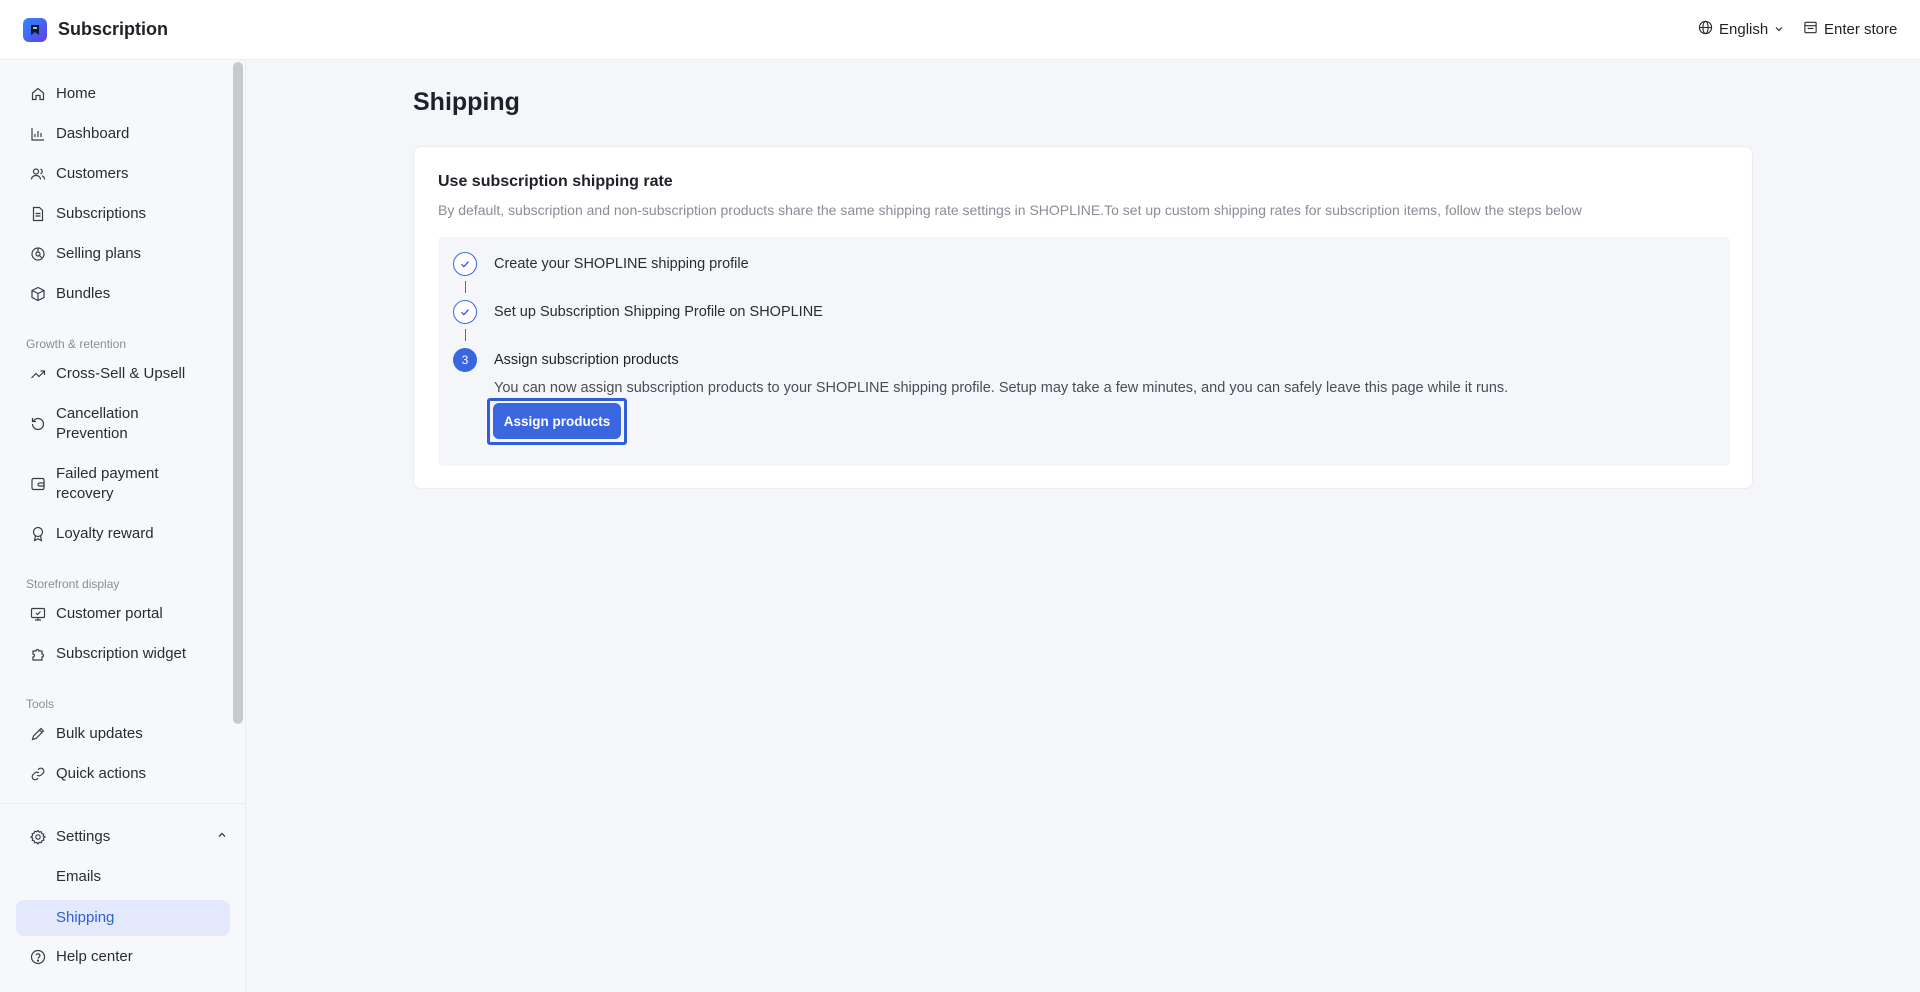  Describe the element at coordinates (36, 214) in the screenshot. I see `document-icon` at that location.